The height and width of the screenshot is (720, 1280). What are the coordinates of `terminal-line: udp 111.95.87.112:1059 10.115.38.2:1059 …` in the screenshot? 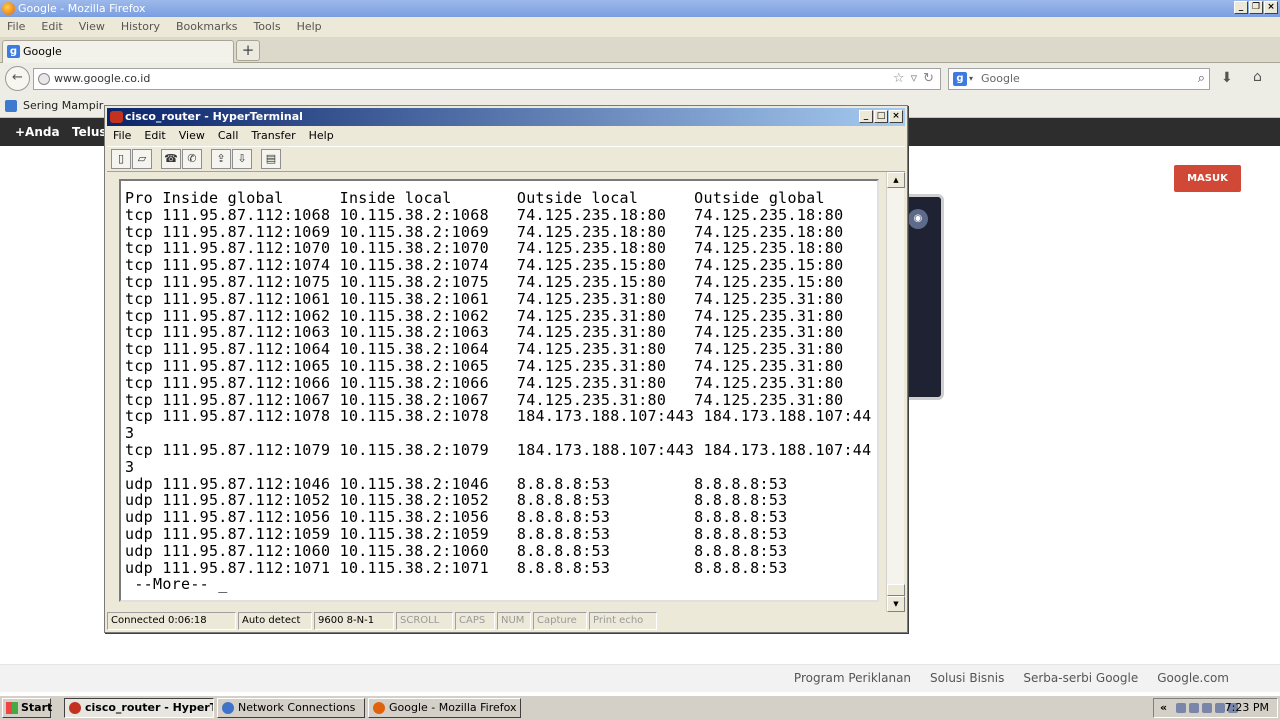 It's located at (456, 533).